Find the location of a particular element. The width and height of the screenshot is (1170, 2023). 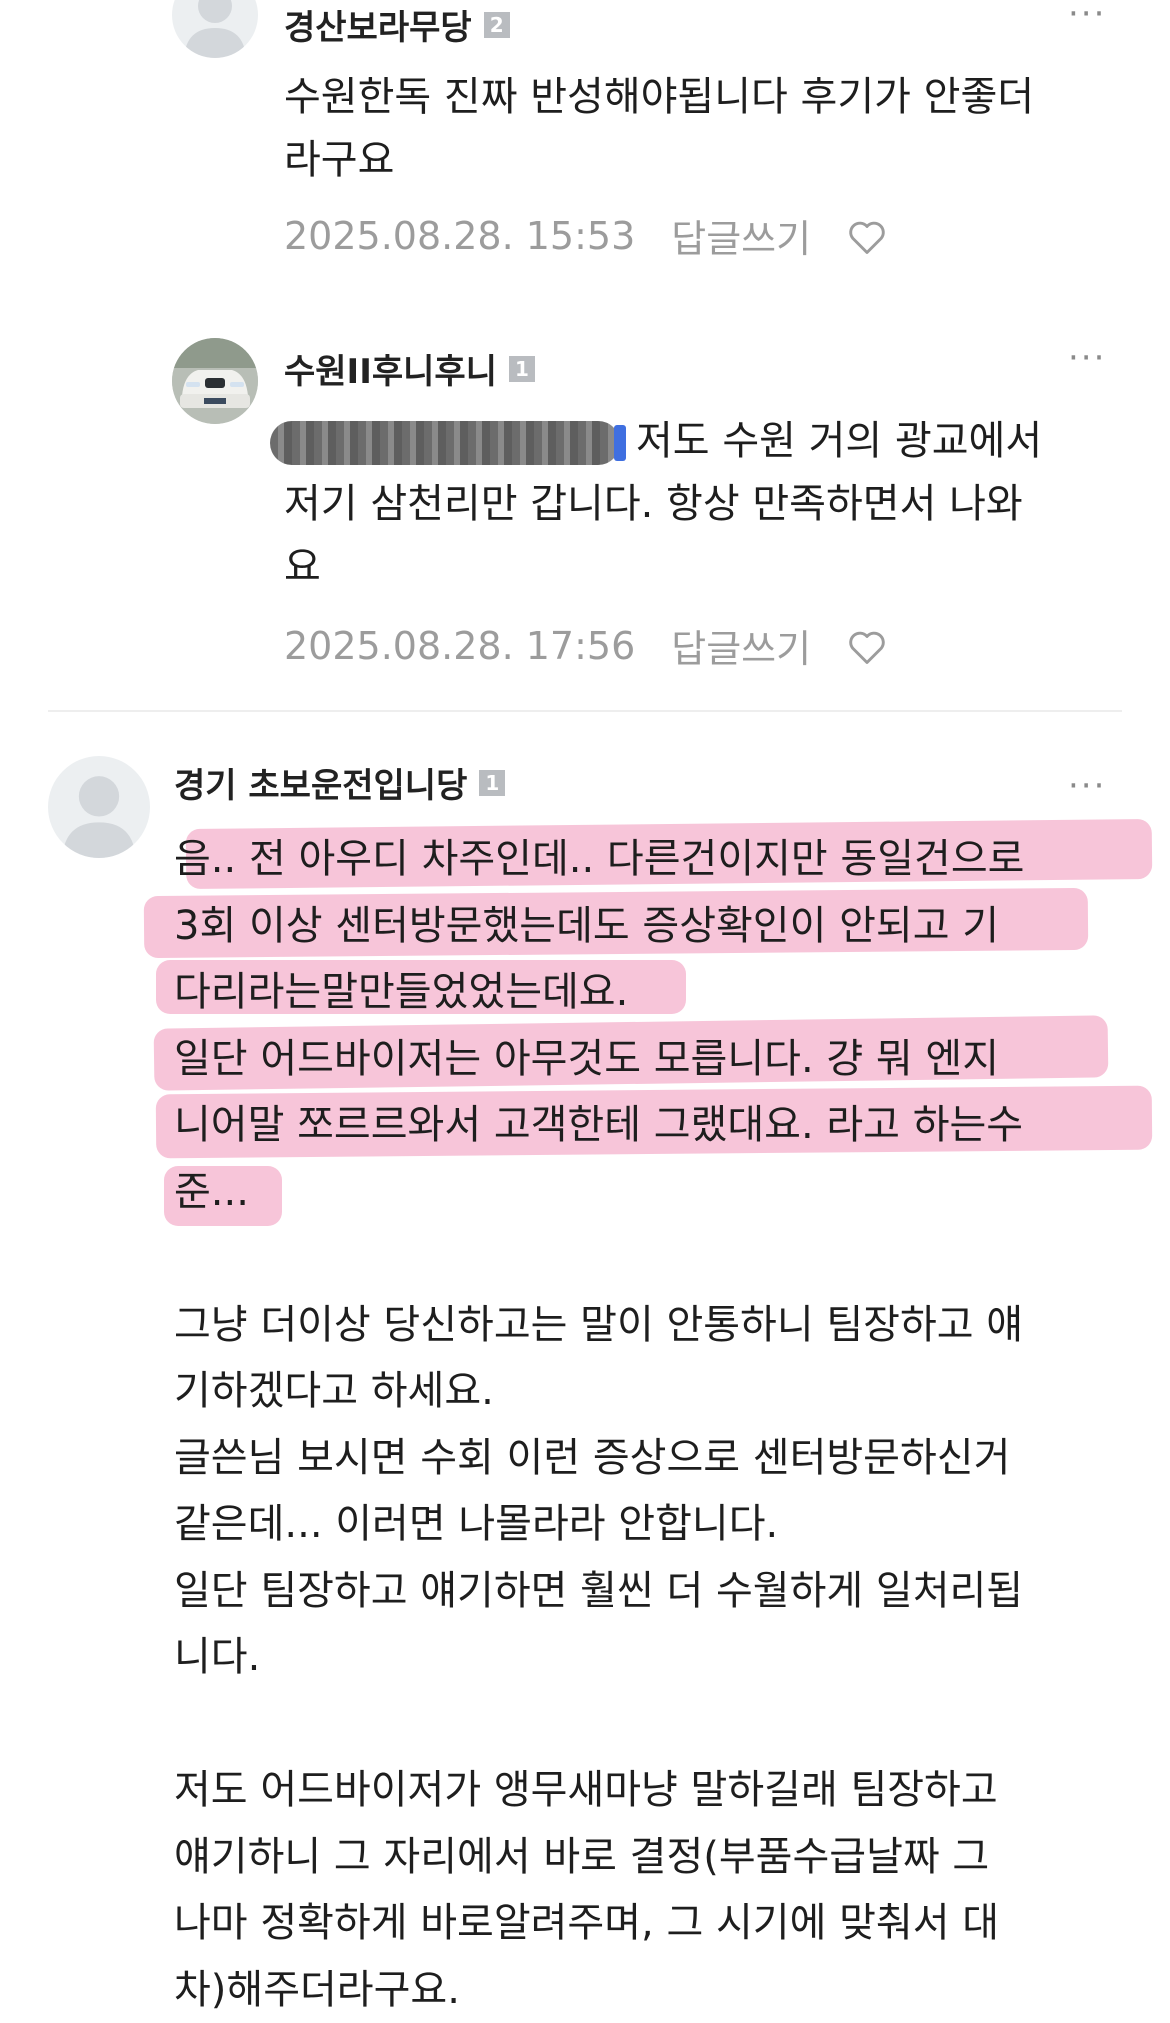

comment-meta: 2025.08.28. 17:56 답글쓰기 is located at coordinates (586, 645).